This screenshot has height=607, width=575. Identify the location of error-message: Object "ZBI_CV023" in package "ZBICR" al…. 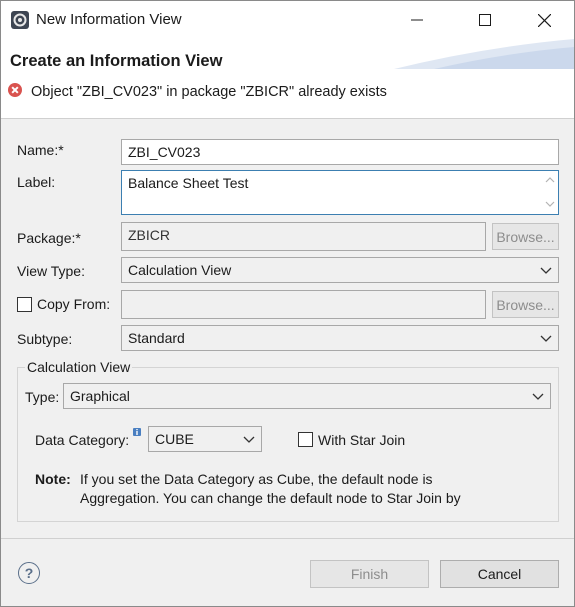
(209, 92).